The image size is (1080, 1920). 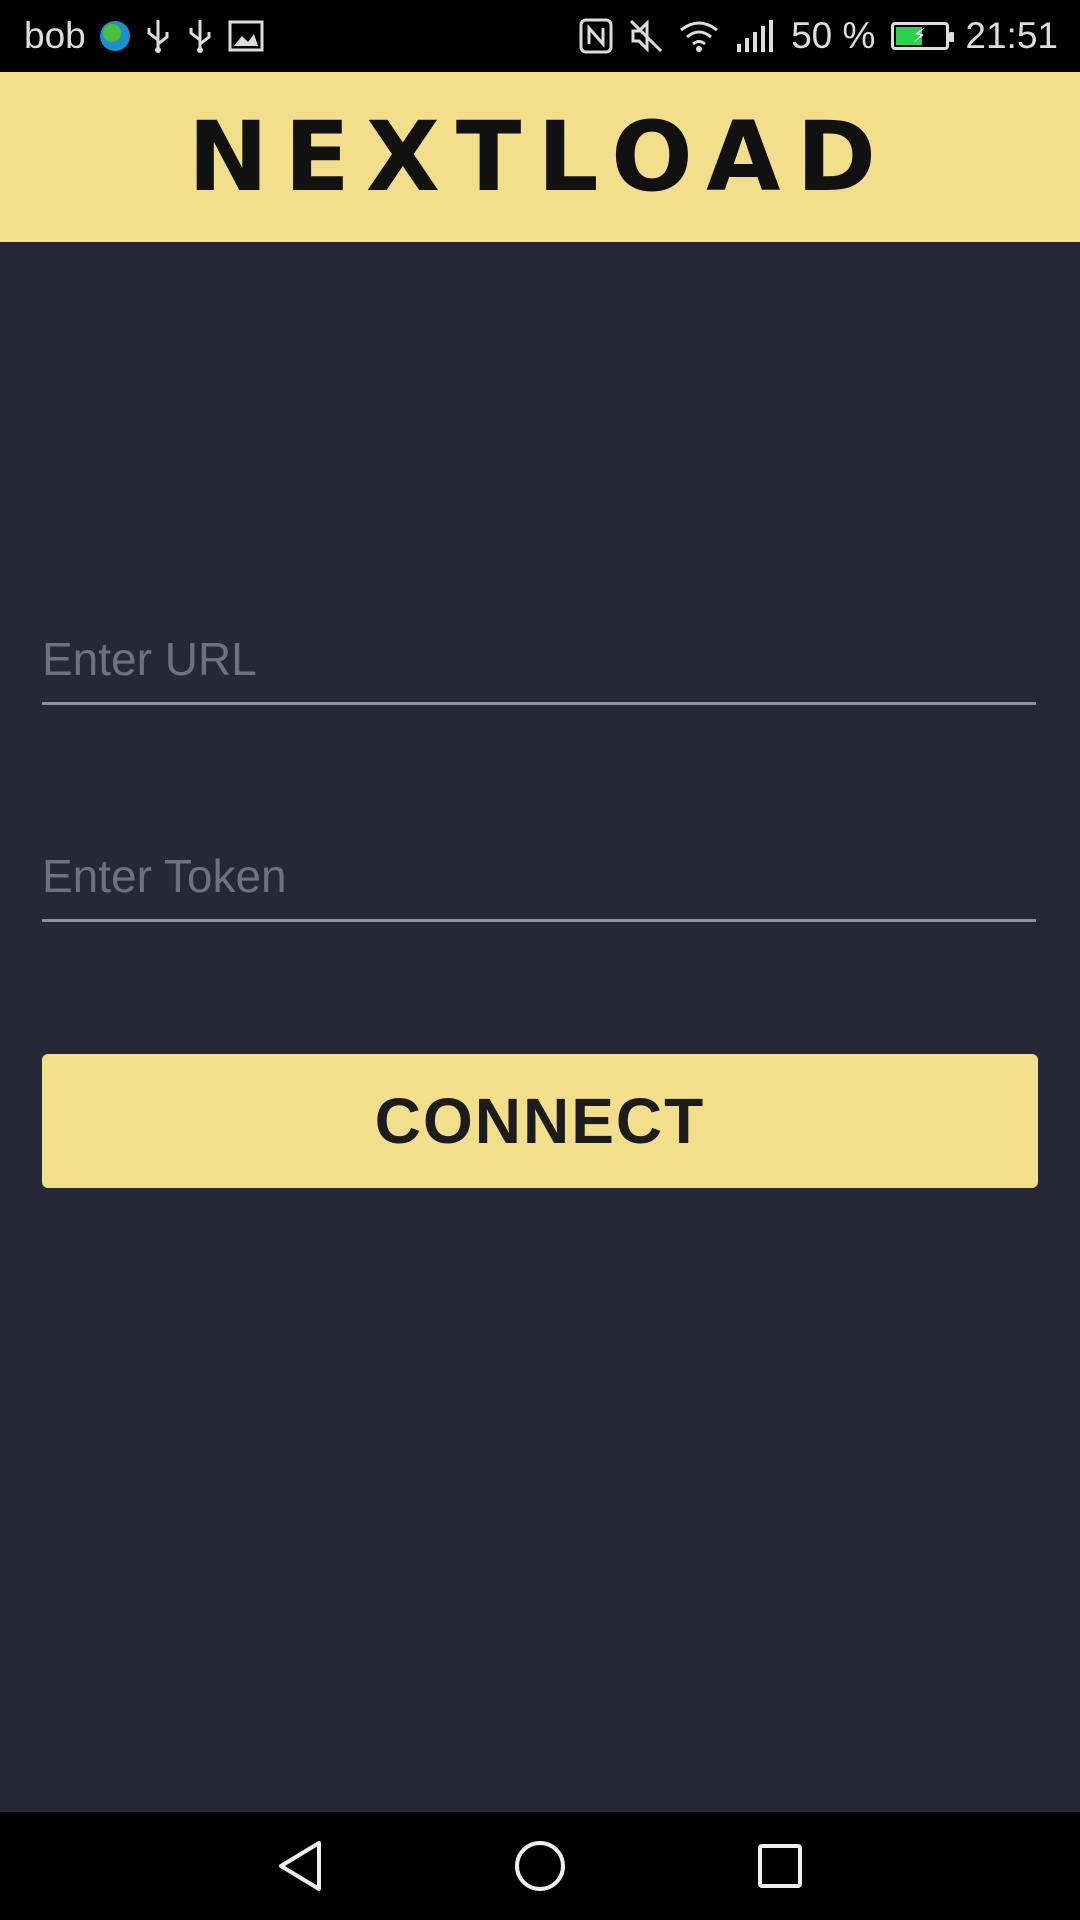 I want to click on token-field, so click(x=539, y=877).